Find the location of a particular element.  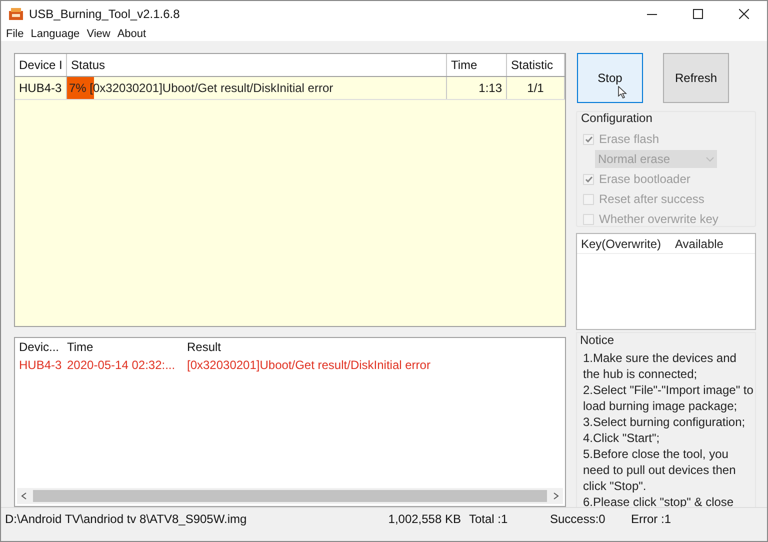

notice-text: 6.Please click "stop" & close is located at coordinates (659, 502).